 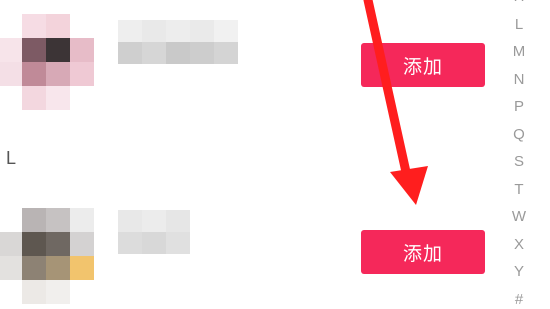 What do you see at coordinates (519, 3) in the screenshot?
I see `index-letter-h: H` at bounding box center [519, 3].